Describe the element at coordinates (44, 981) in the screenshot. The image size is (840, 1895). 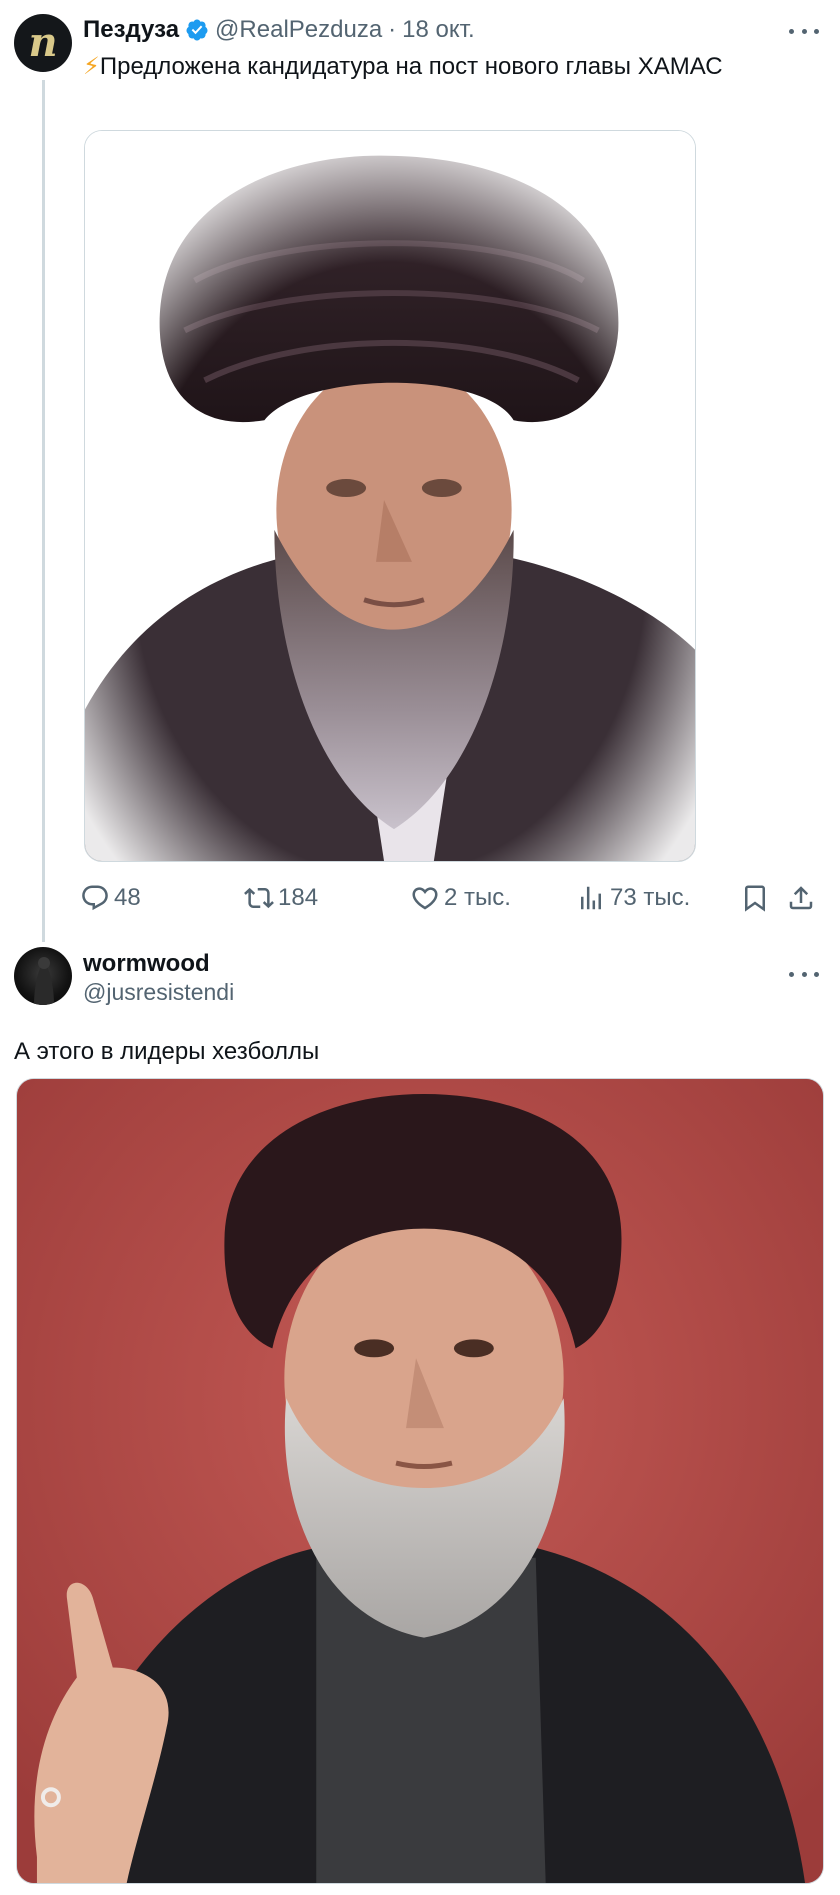
I see `dark-figure-avatar-image` at that location.